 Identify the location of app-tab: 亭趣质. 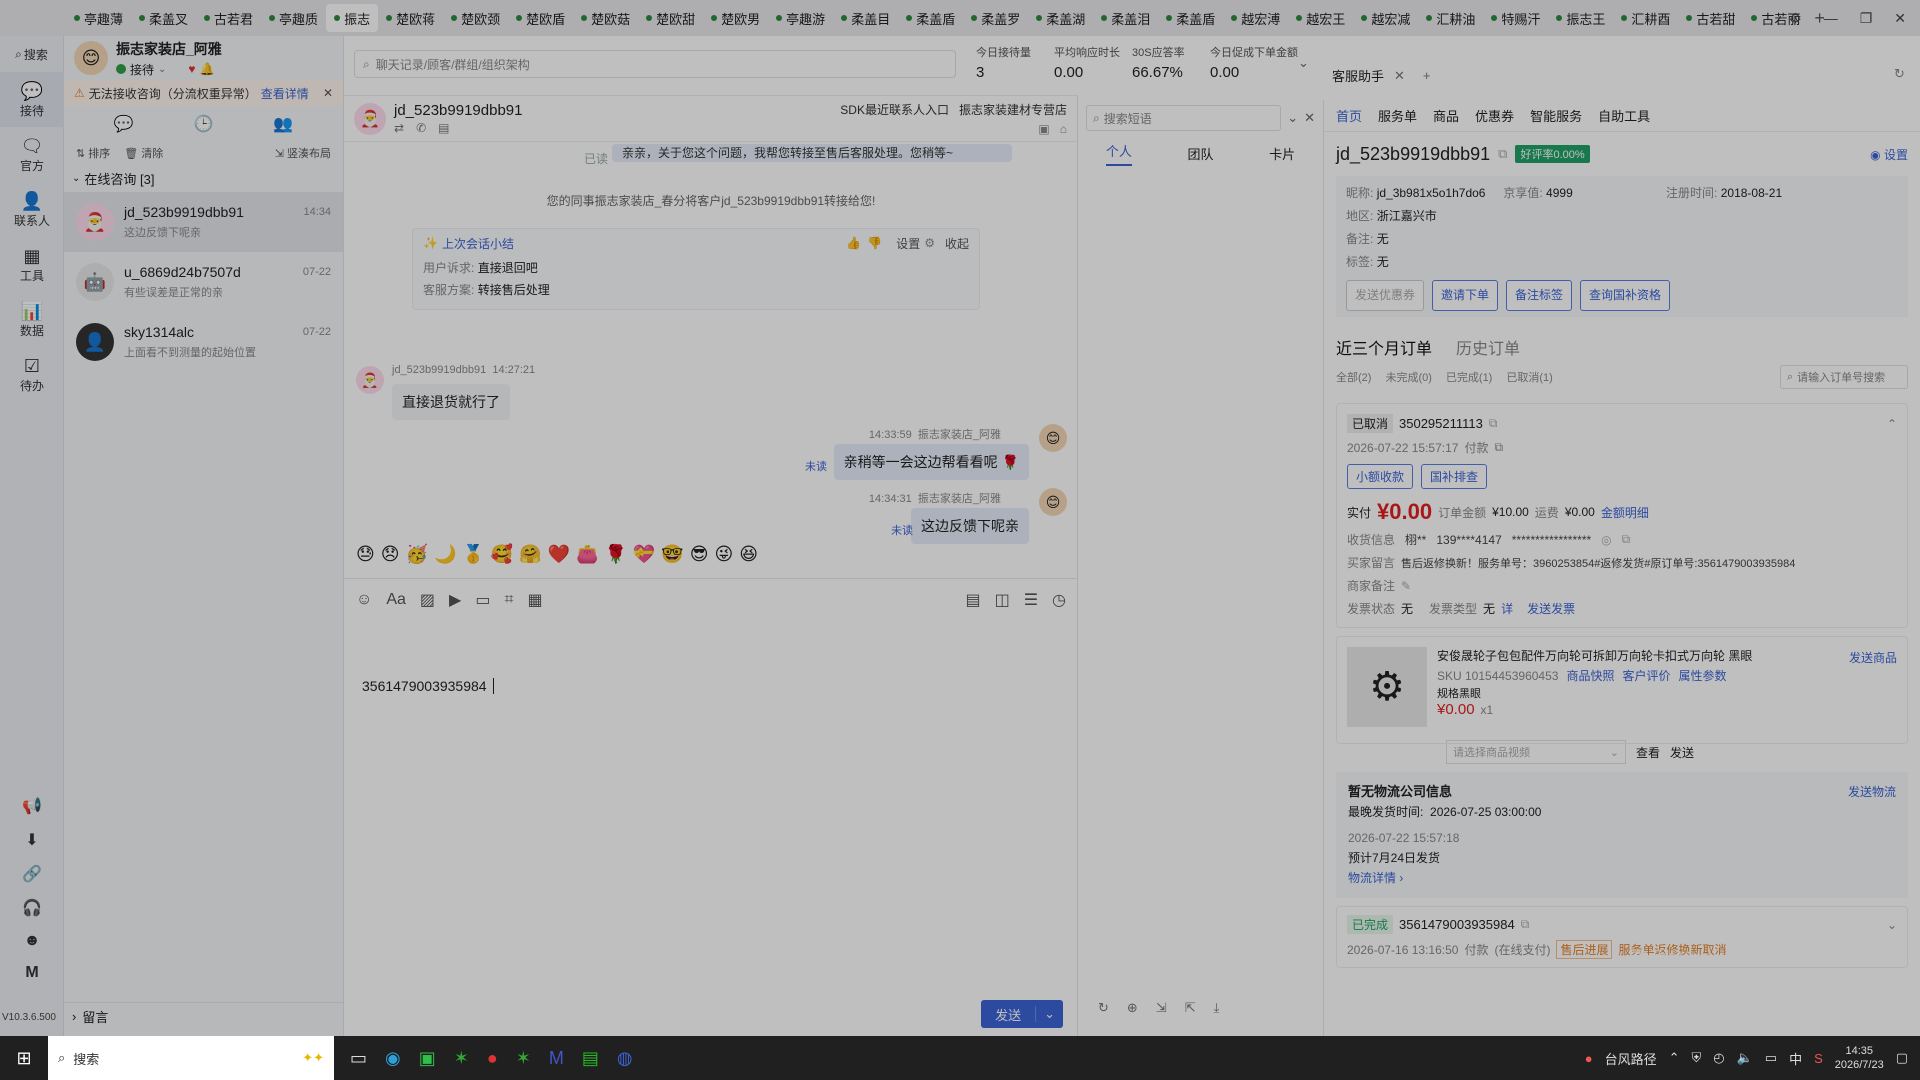
(293, 18).